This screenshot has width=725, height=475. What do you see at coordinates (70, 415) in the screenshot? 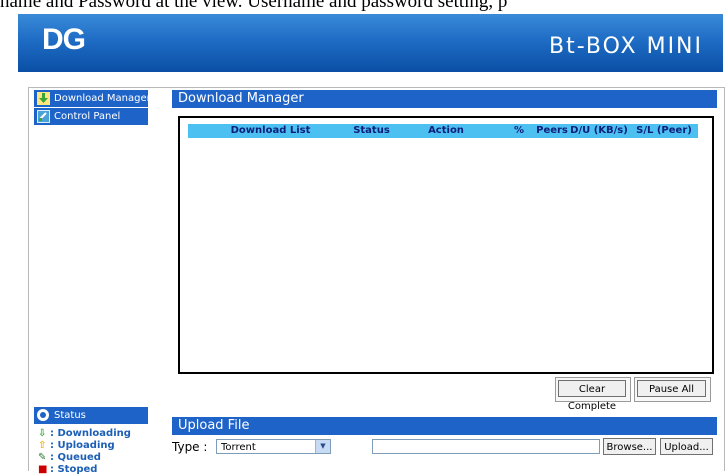
I see `status-title: Status` at bounding box center [70, 415].